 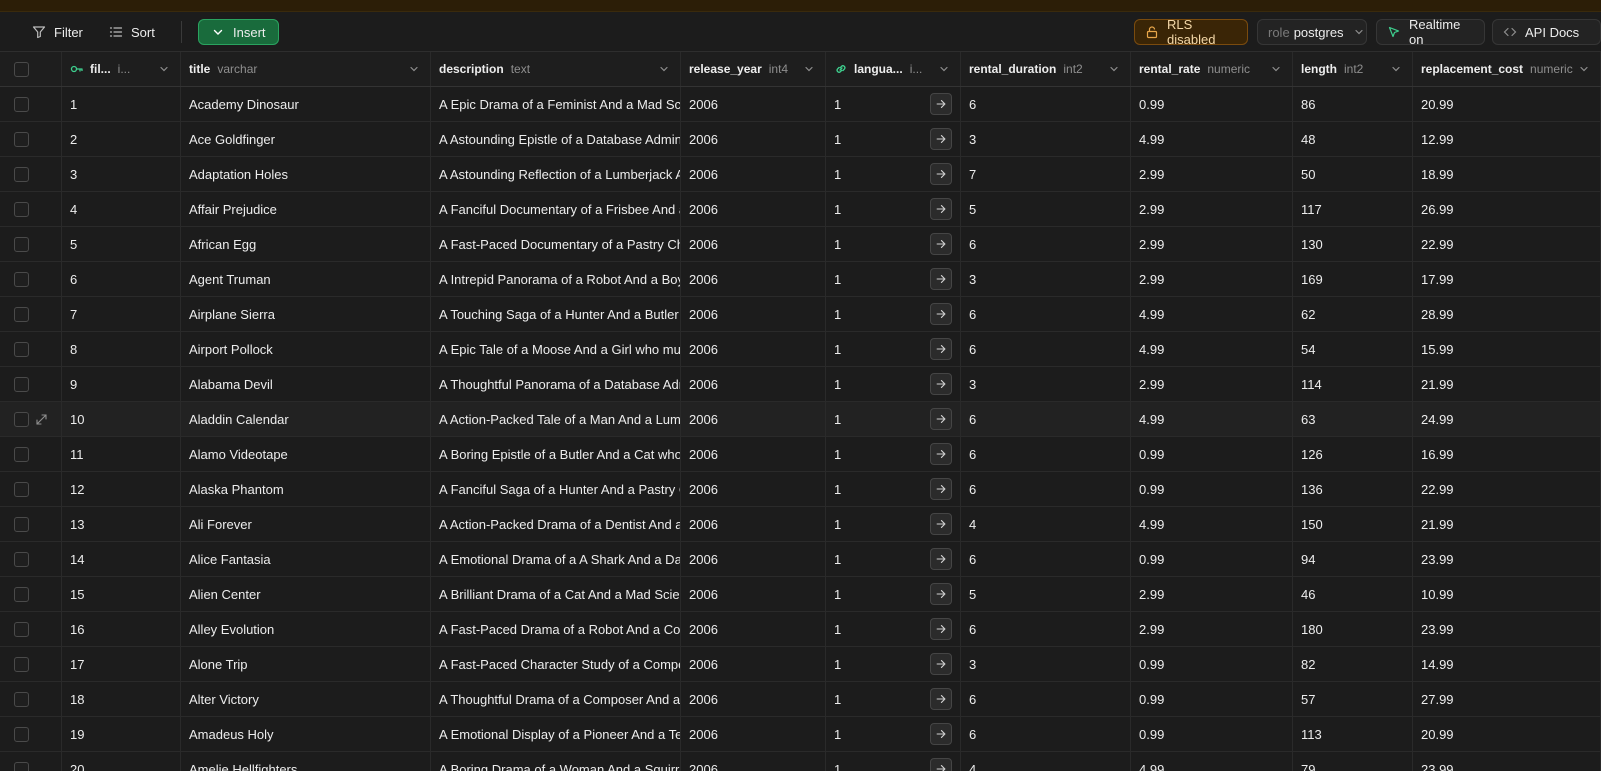 What do you see at coordinates (1046, 594) in the screenshot?
I see `table-cell: 5` at bounding box center [1046, 594].